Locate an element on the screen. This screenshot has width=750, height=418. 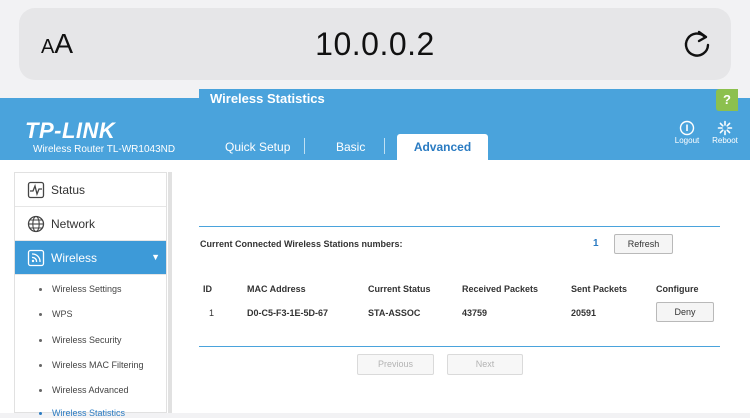
page-title: Wireless Statistics is located at coordinates (459, 99).